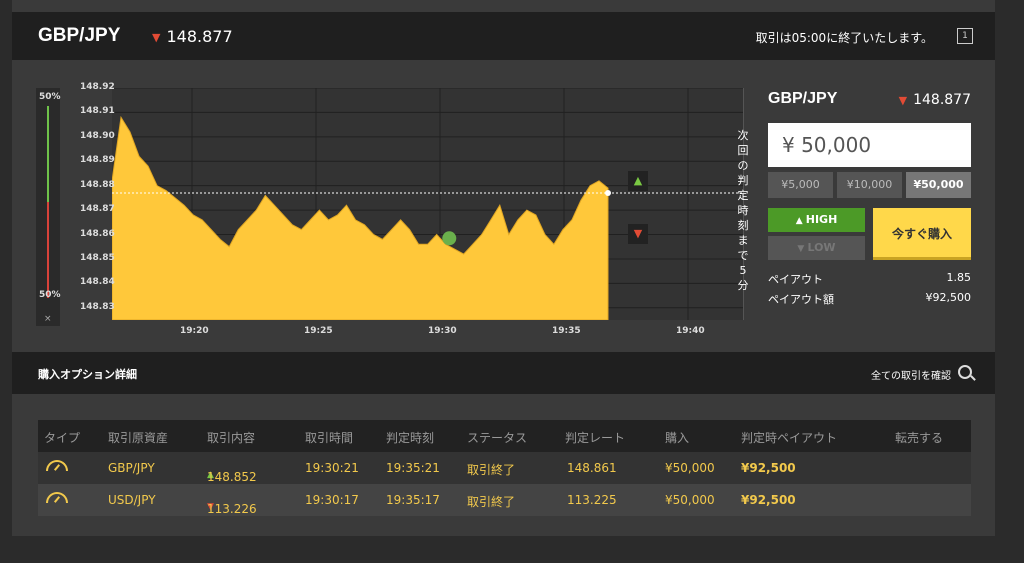 This screenshot has width=1024, height=563. I want to click on top-strip, so click(503, 6).